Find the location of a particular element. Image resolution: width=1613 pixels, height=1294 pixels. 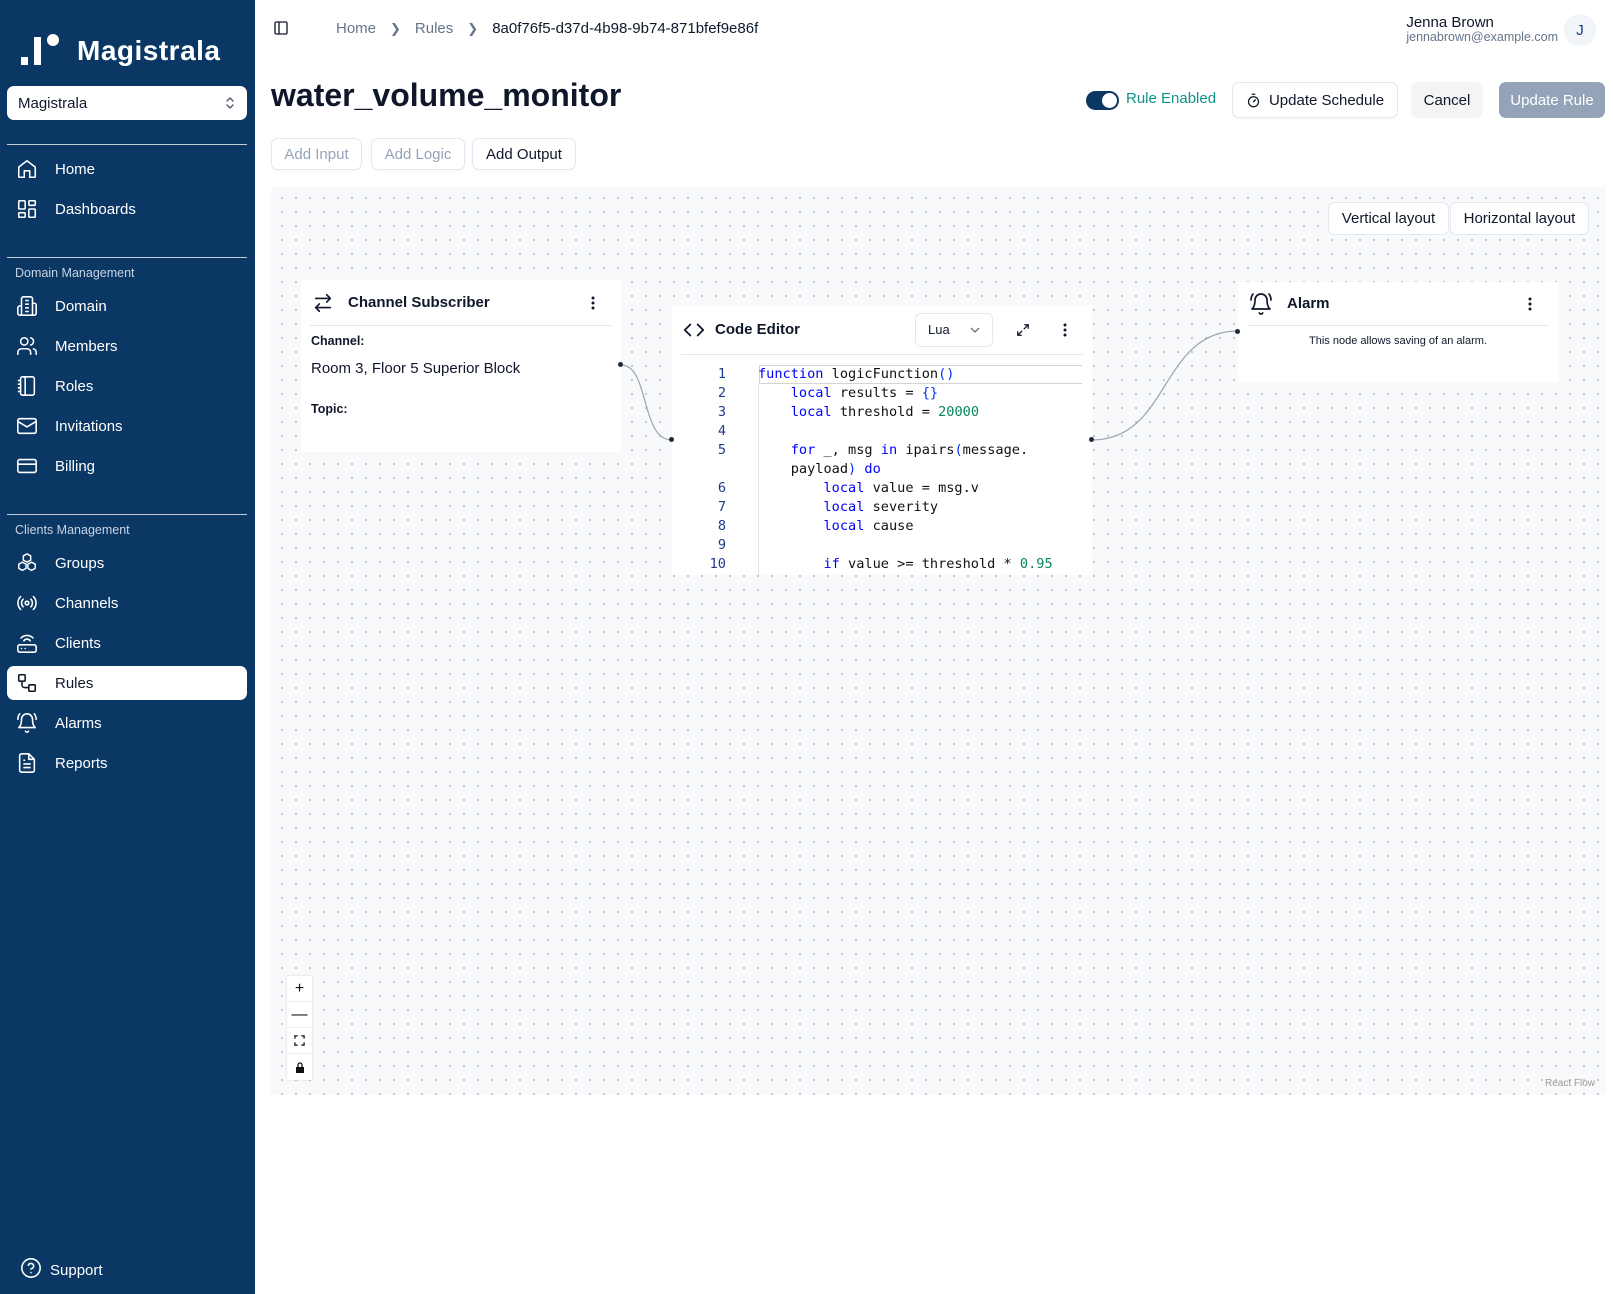

lock-icon is located at coordinates (299, 1067).